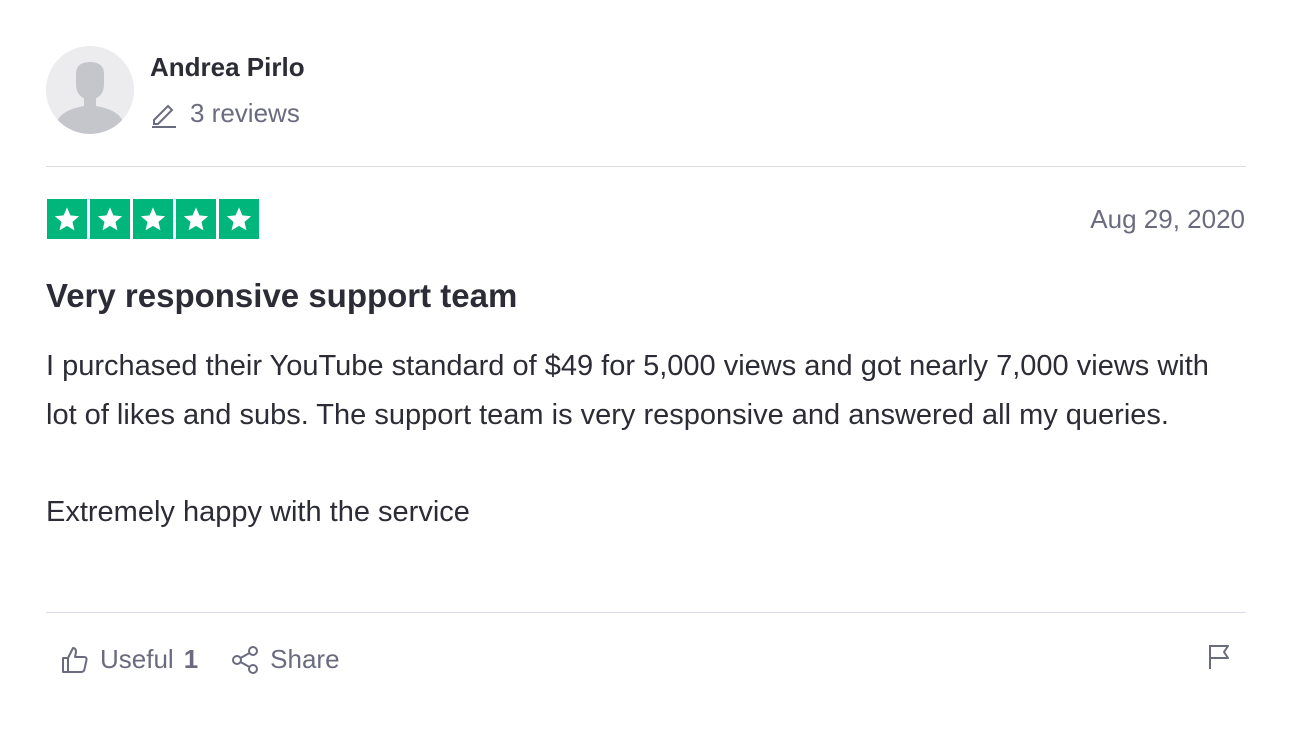 This screenshot has width=1294, height=734. I want to click on useful-button: Useful 1, so click(129, 659).